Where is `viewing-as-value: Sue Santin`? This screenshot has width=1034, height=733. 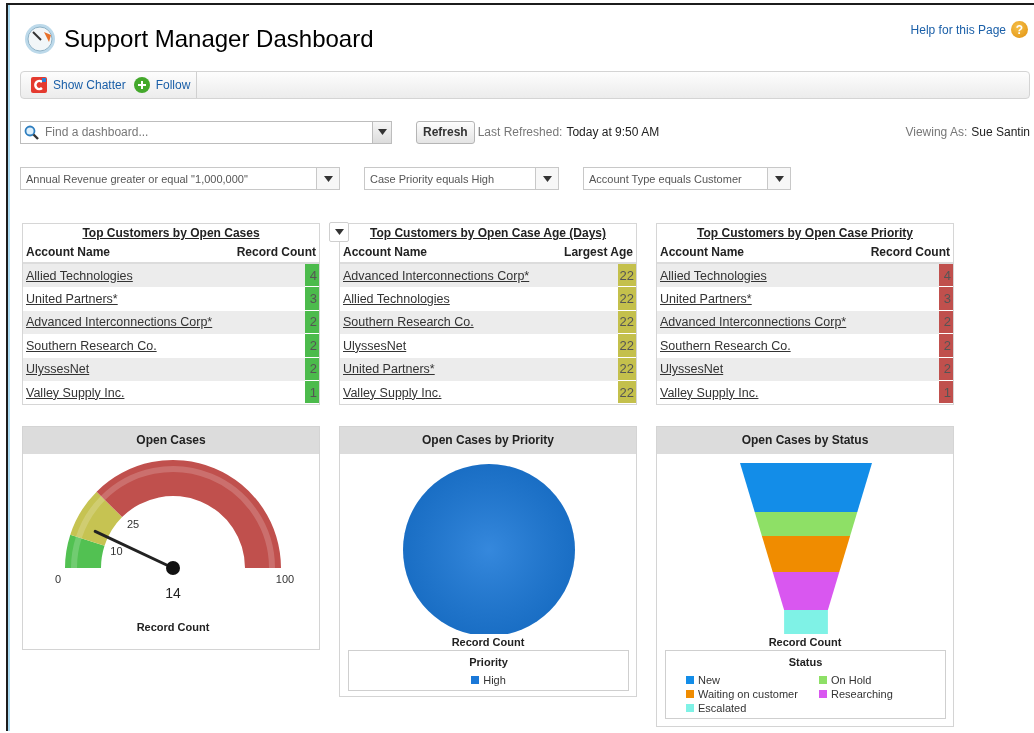
viewing-as-value: Sue Santin is located at coordinates (1000, 132).